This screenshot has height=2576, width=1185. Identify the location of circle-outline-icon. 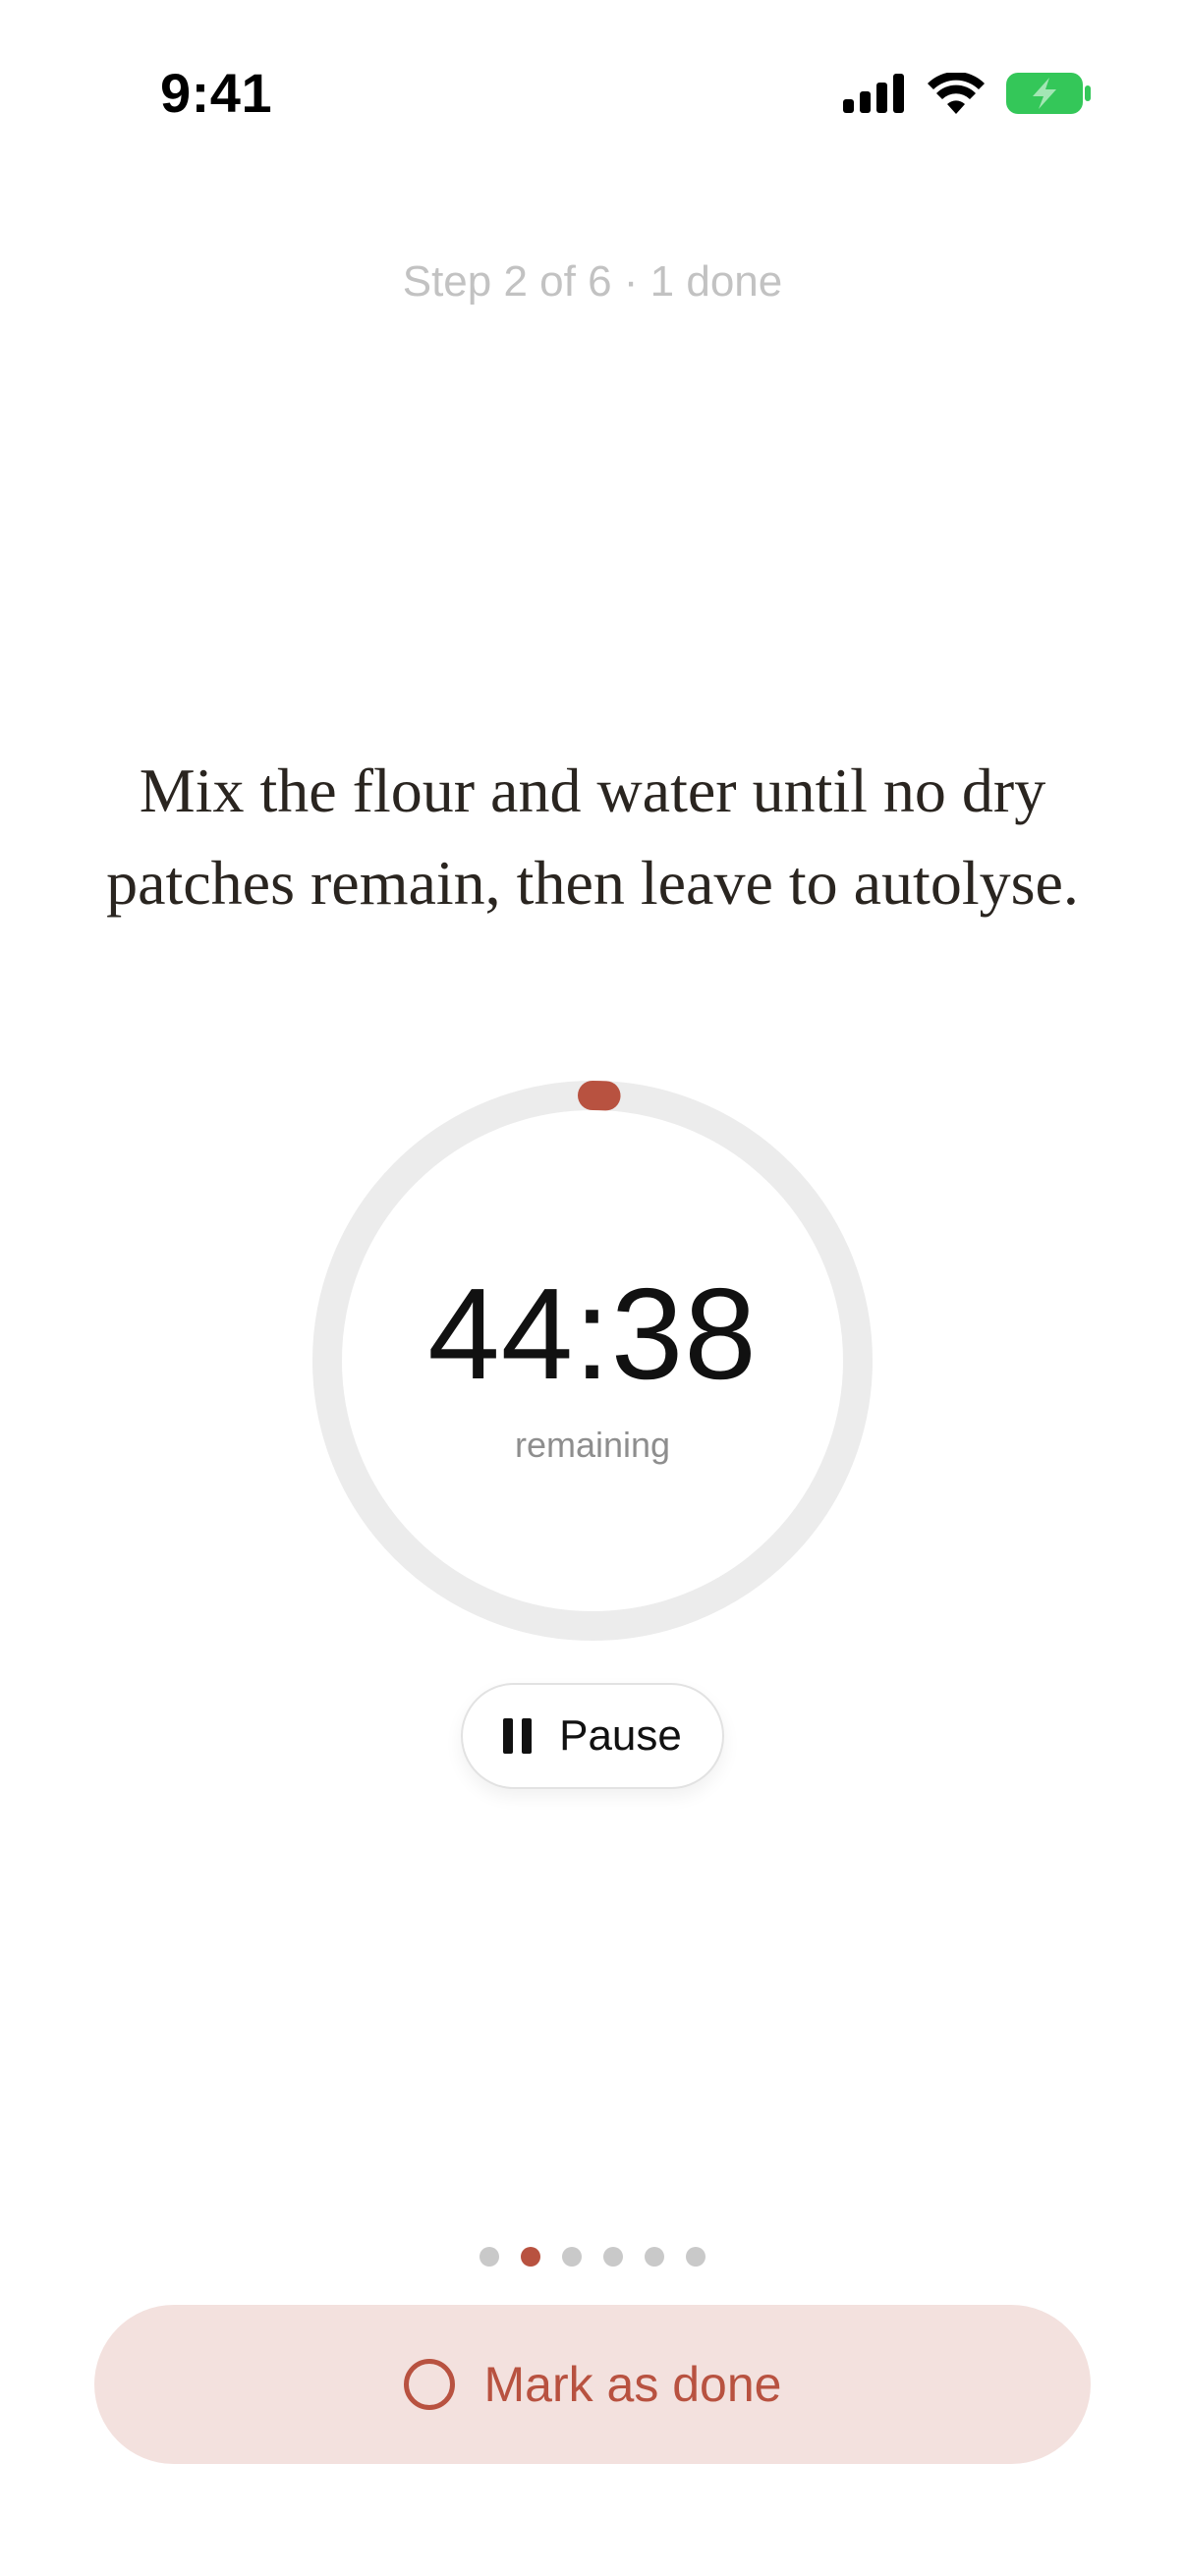
(429, 2384).